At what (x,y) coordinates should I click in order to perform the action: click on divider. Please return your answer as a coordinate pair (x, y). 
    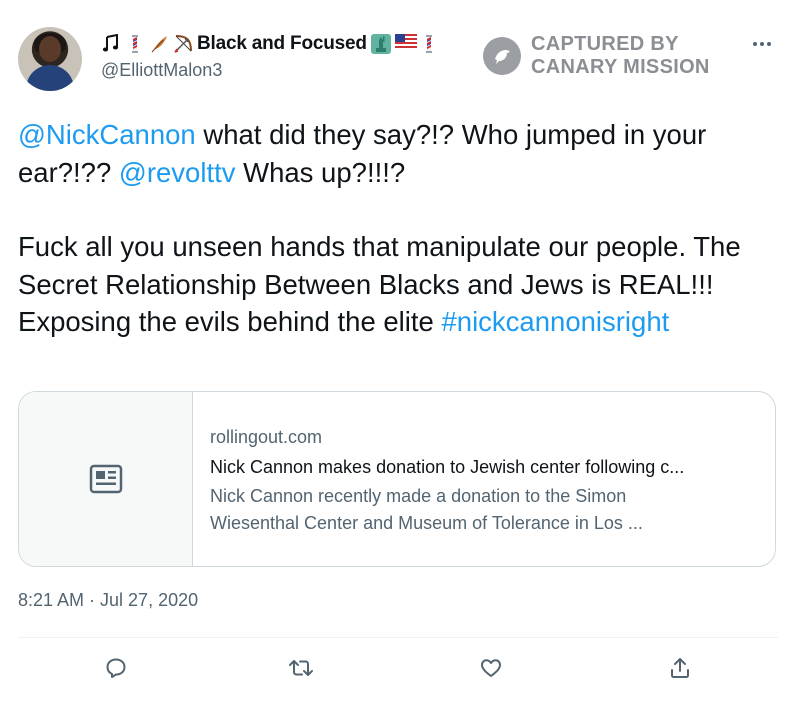
    Looking at the image, I should click on (398, 637).